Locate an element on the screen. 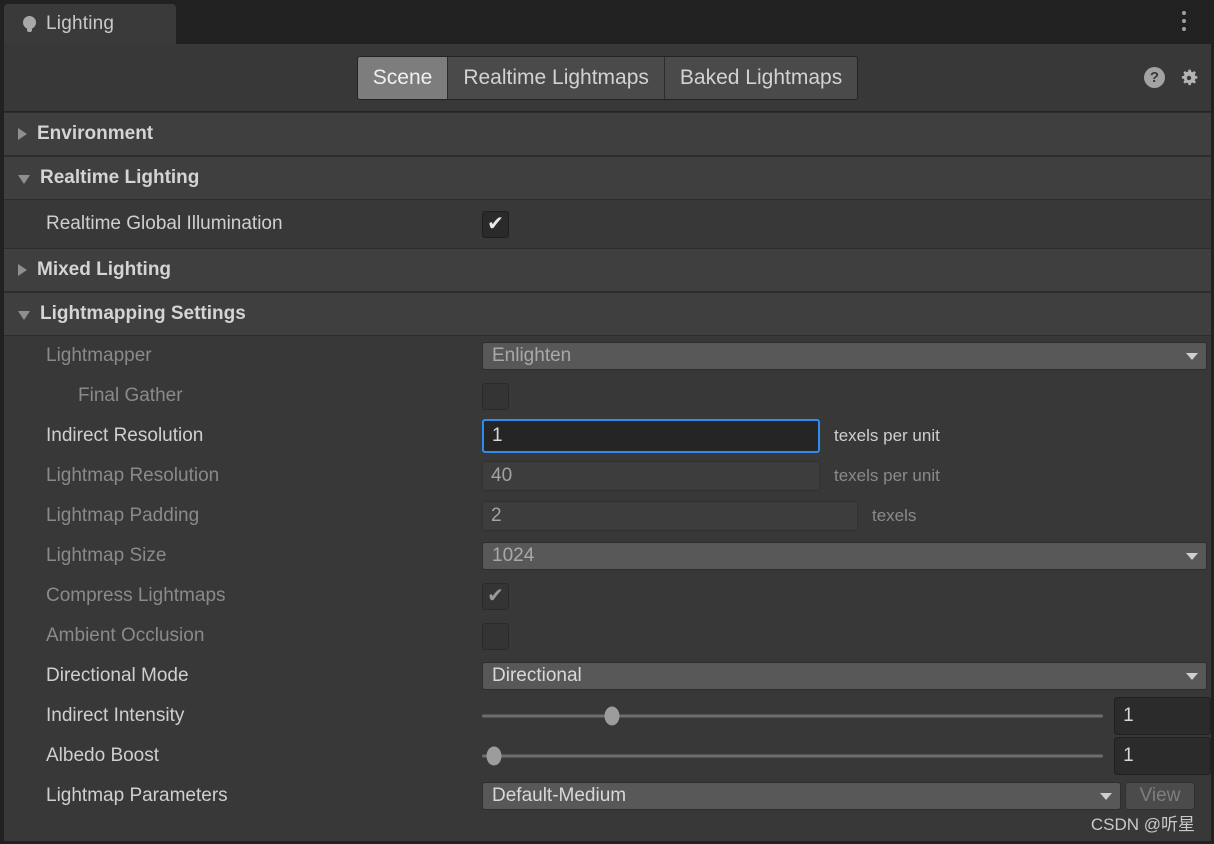  section-lightmapping-settings-label: Lightmapping Settings is located at coordinates (143, 313).